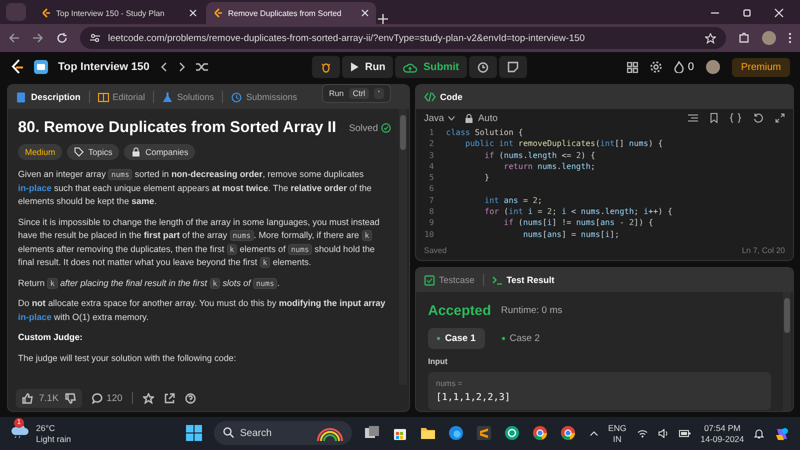 Image resolution: width=800 pixels, height=450 pixels. Describe the element at coordinates (474, 397) in the screenshot. I see `parameter-value: [1,1,1,2,2,3]` at that location.